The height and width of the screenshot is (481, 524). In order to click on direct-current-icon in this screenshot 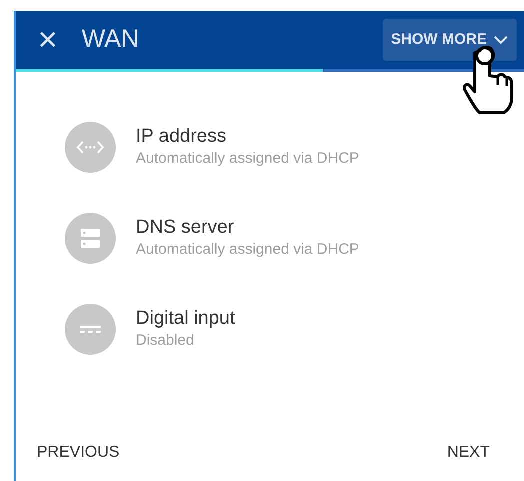, I will do `click(90, 329)`.